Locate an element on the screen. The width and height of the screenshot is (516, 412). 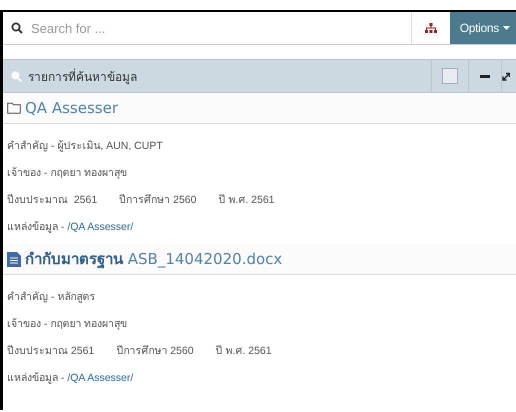
panel-title: รายการที่ค้นหาข้อมูล is located at coordinates (83, 77).